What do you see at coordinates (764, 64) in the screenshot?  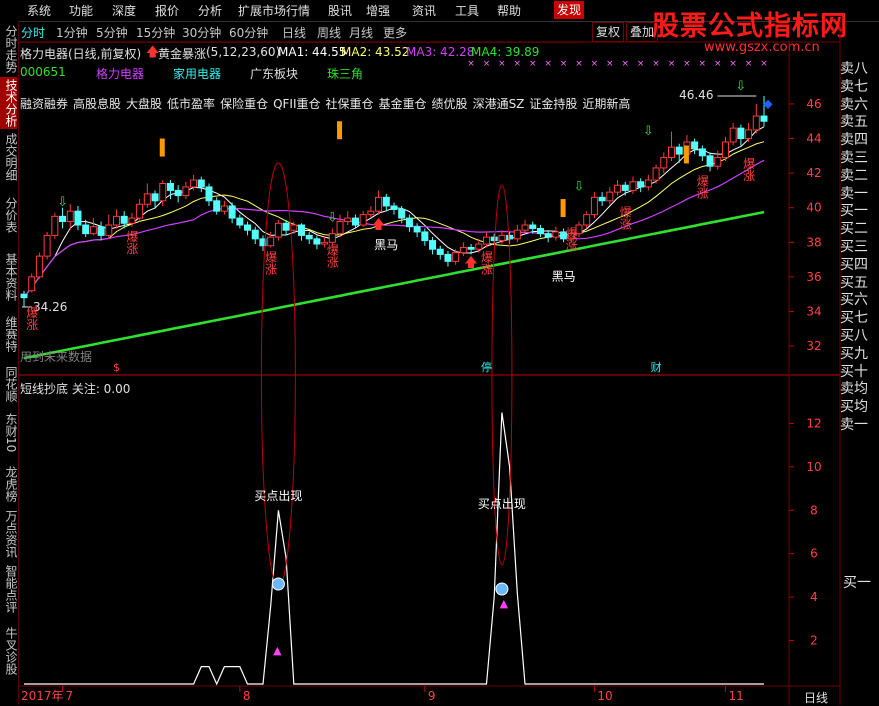 I see `signal-x-mark-96: ×` at bounding box center [764, 64].